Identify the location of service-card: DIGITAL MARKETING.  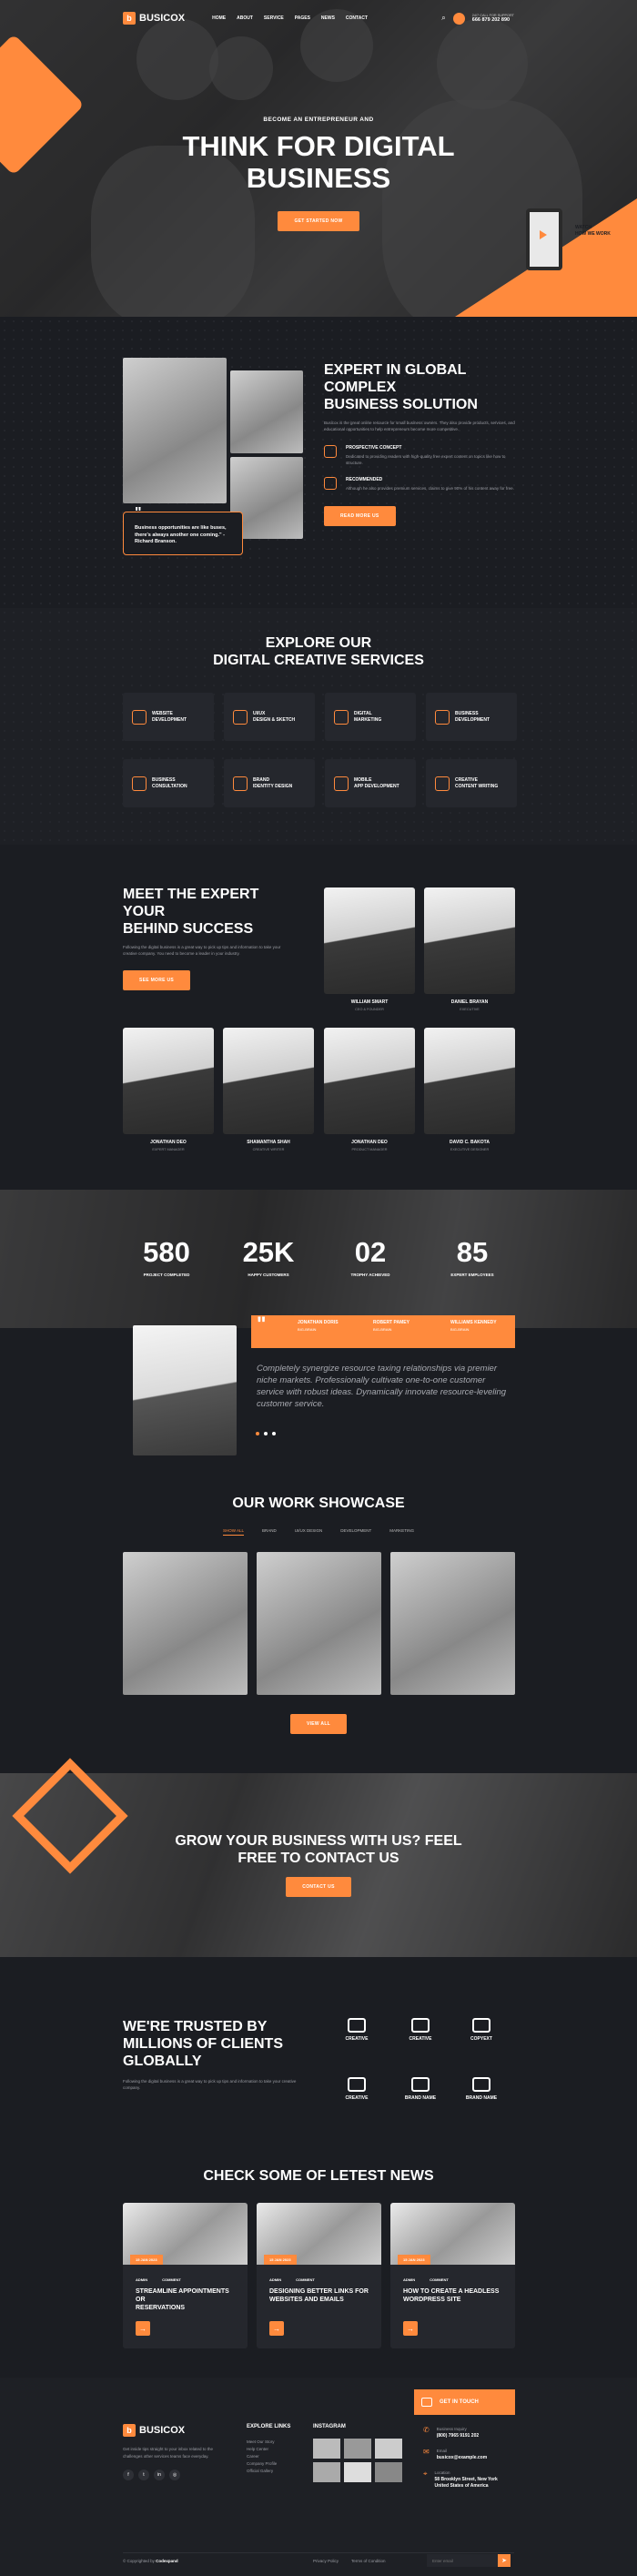
(371, 717).